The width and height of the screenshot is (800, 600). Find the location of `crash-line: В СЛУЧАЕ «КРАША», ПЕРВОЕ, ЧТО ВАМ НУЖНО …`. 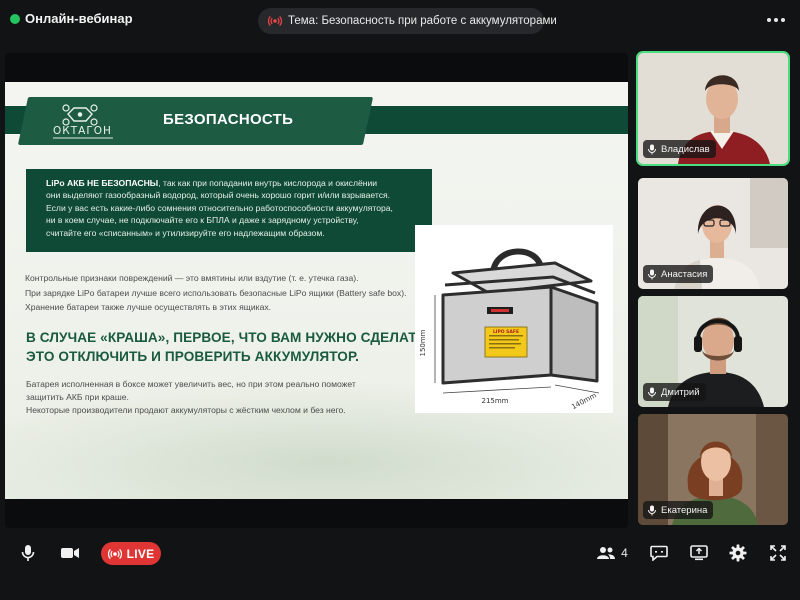

crash-line: В СЛУЧАЕ «КРАША», ПЕРВОЕ, ЧТО ВАМ НУЖНО … is located at coordinates (228, 337).